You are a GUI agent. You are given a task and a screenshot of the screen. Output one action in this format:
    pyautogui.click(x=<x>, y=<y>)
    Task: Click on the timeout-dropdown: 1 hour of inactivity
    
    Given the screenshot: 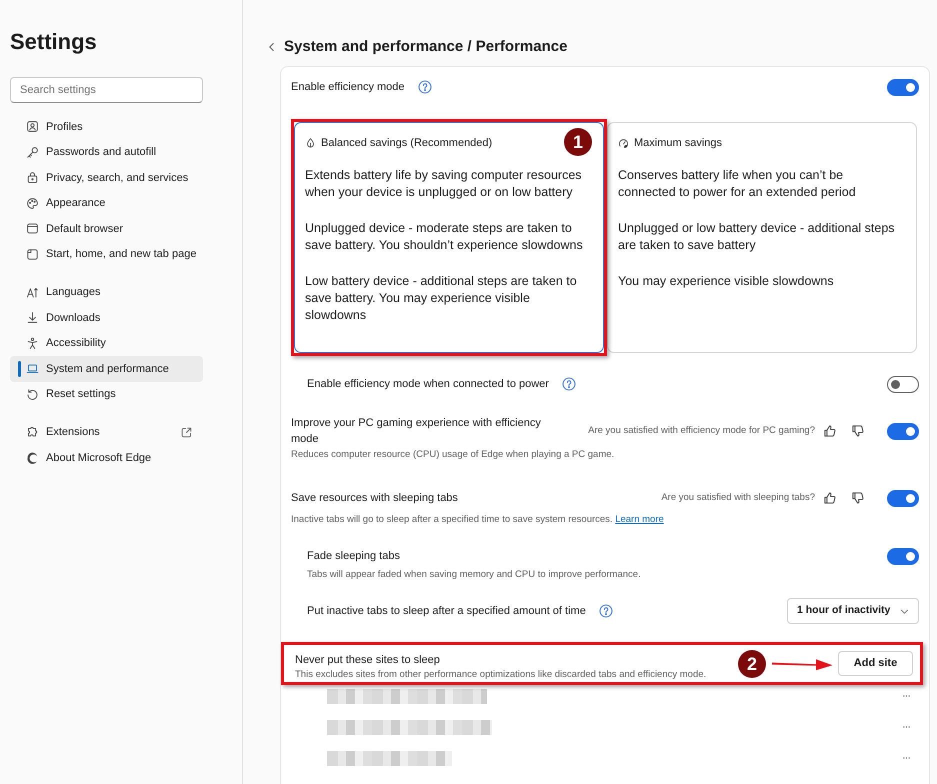 What is the action you would take?
    pyautogui.click(x=853, y=611)
    